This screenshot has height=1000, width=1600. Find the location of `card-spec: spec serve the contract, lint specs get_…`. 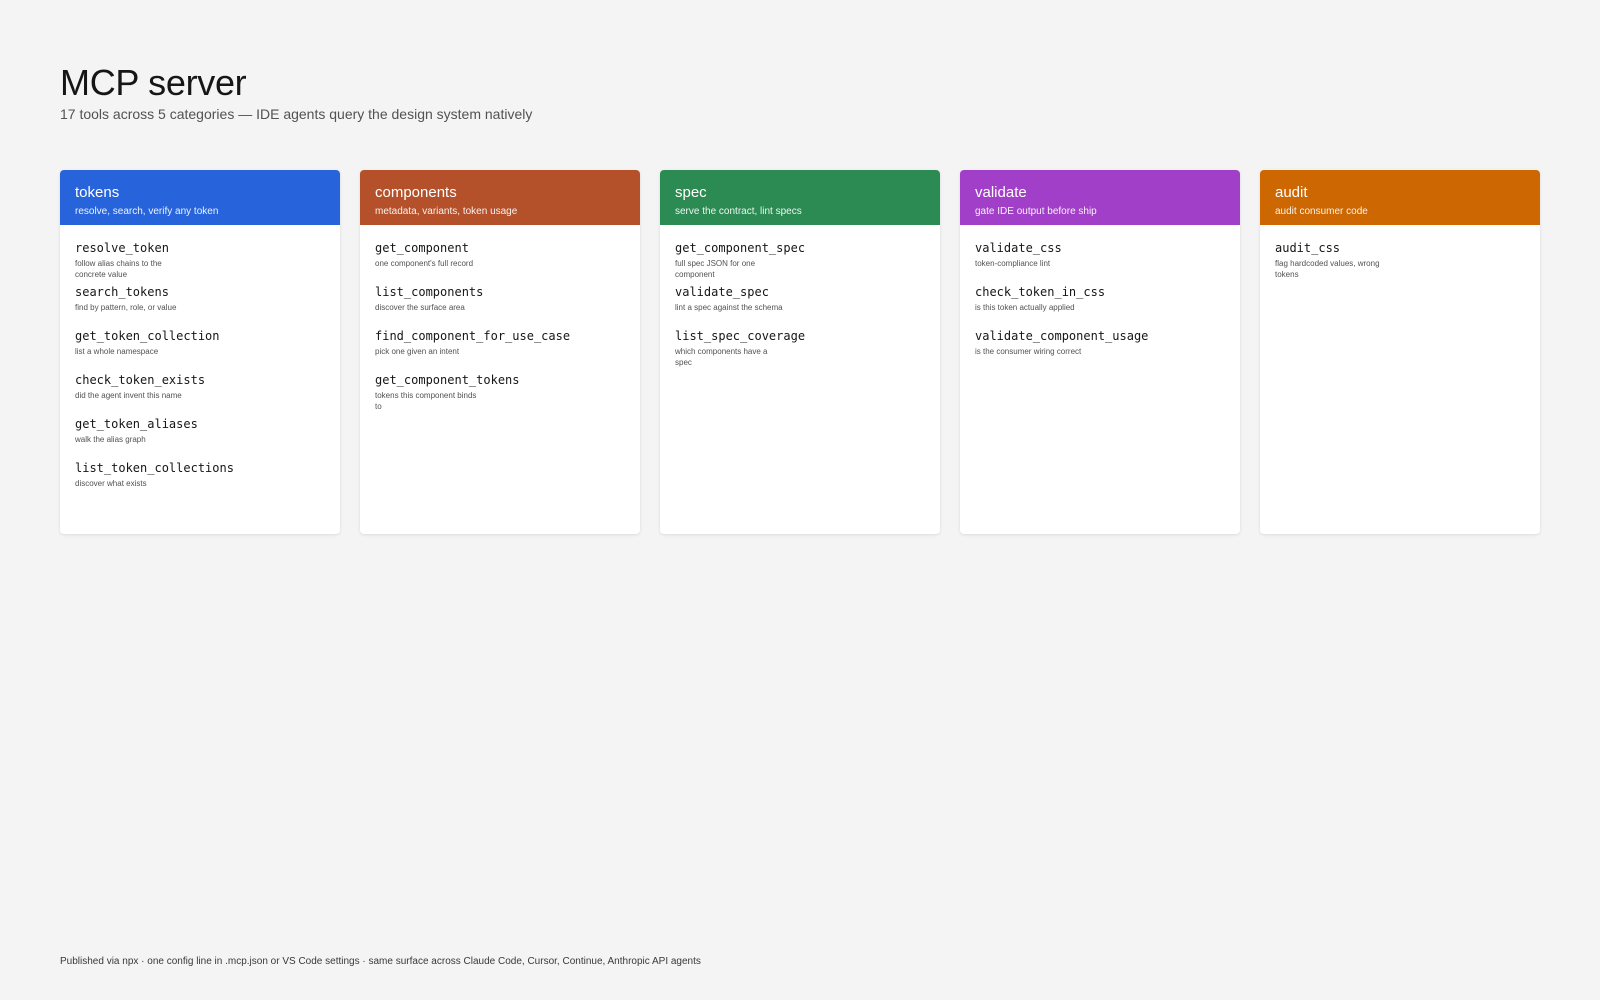

card-spec: spec serve the contract, lint specs get_… is located at coordinates (800, 352).